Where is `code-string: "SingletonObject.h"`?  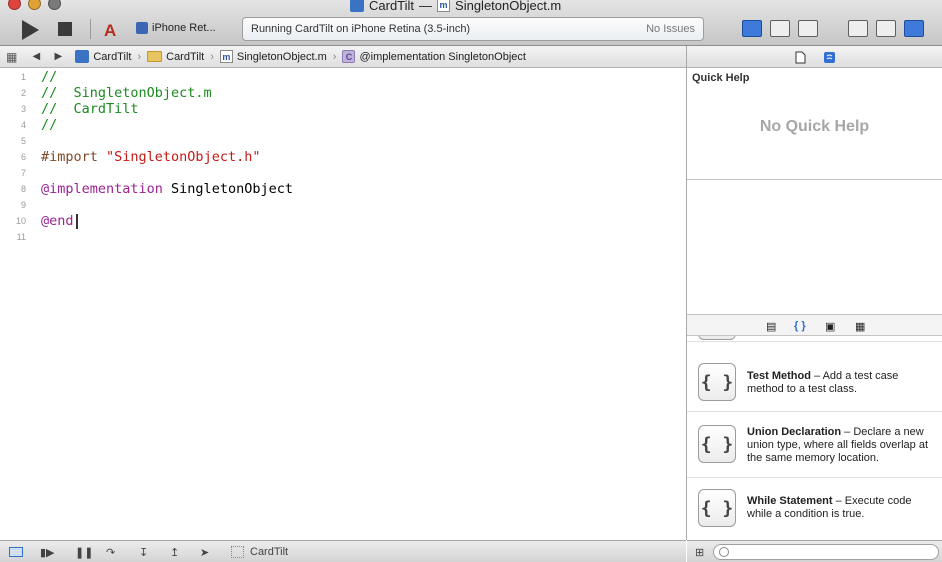 code-string: "SingletonObject.h" is located at coordinates (183, 157).